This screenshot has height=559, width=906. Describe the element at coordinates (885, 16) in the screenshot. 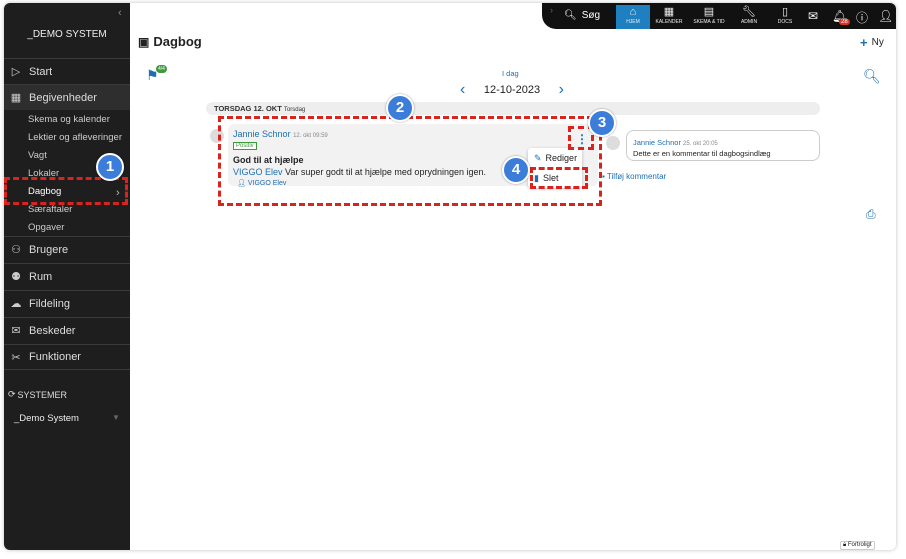

I see `user-icon: 👤︎` at that location.